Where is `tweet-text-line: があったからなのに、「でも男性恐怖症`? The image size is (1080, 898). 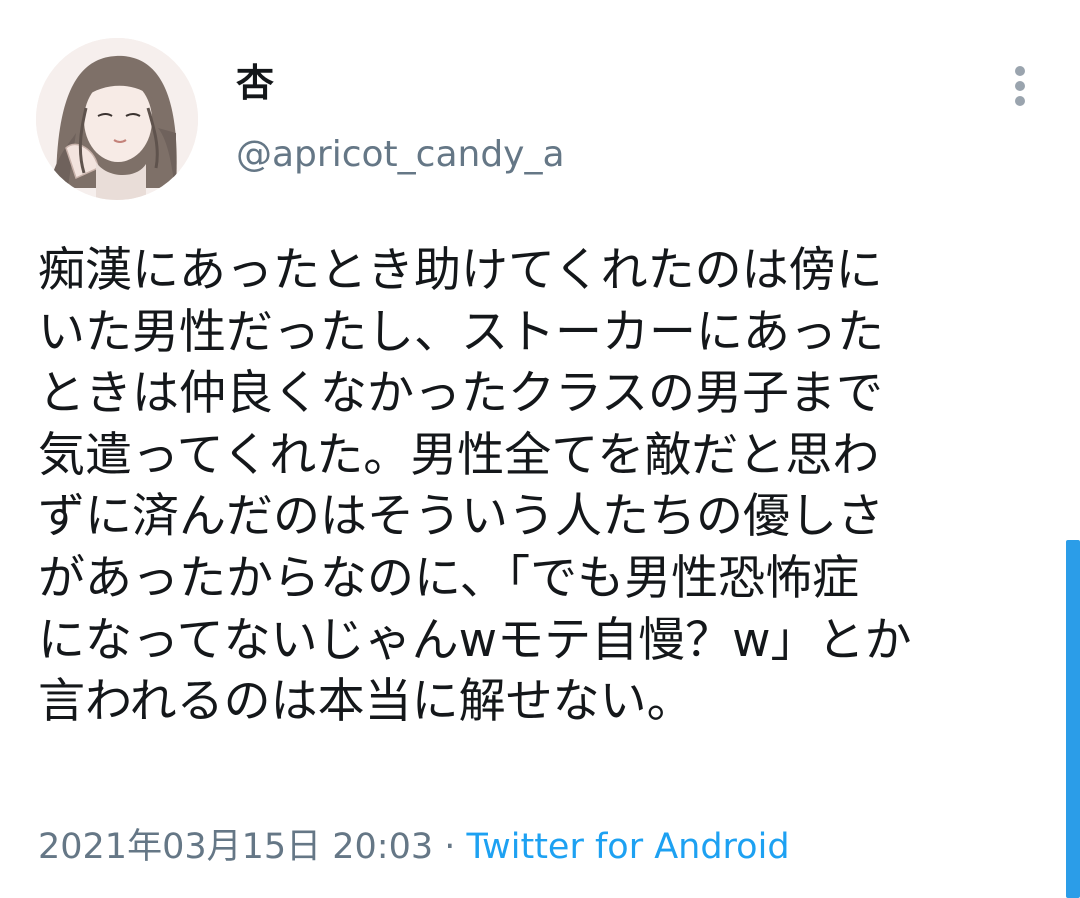 tweet-text-line: があったからなのに、「でも男性恐怖症 is located at coordinates (449, 578).